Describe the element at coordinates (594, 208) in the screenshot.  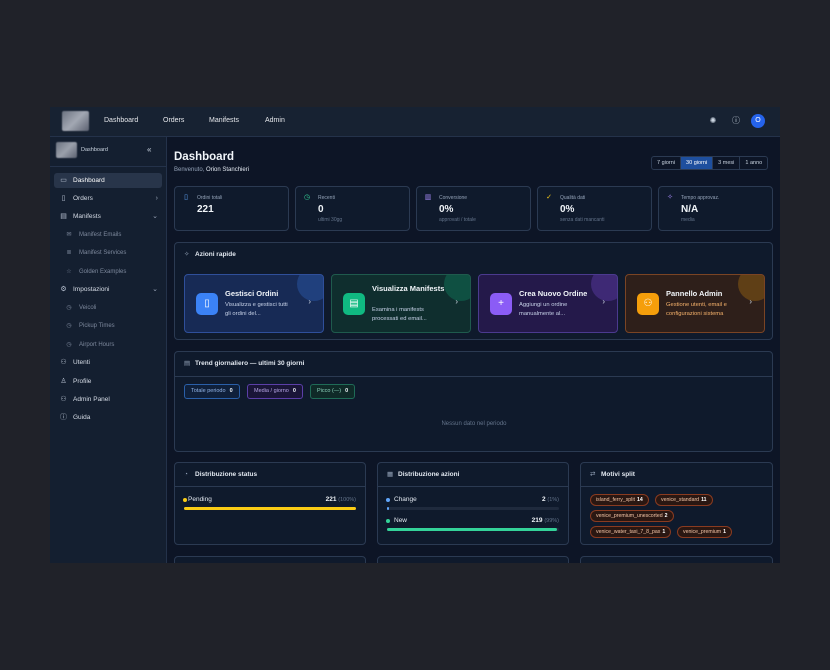
I see `stat-card-qualita-dati: ✓ Qualità dati 0% senza dati mancanti` at that location.